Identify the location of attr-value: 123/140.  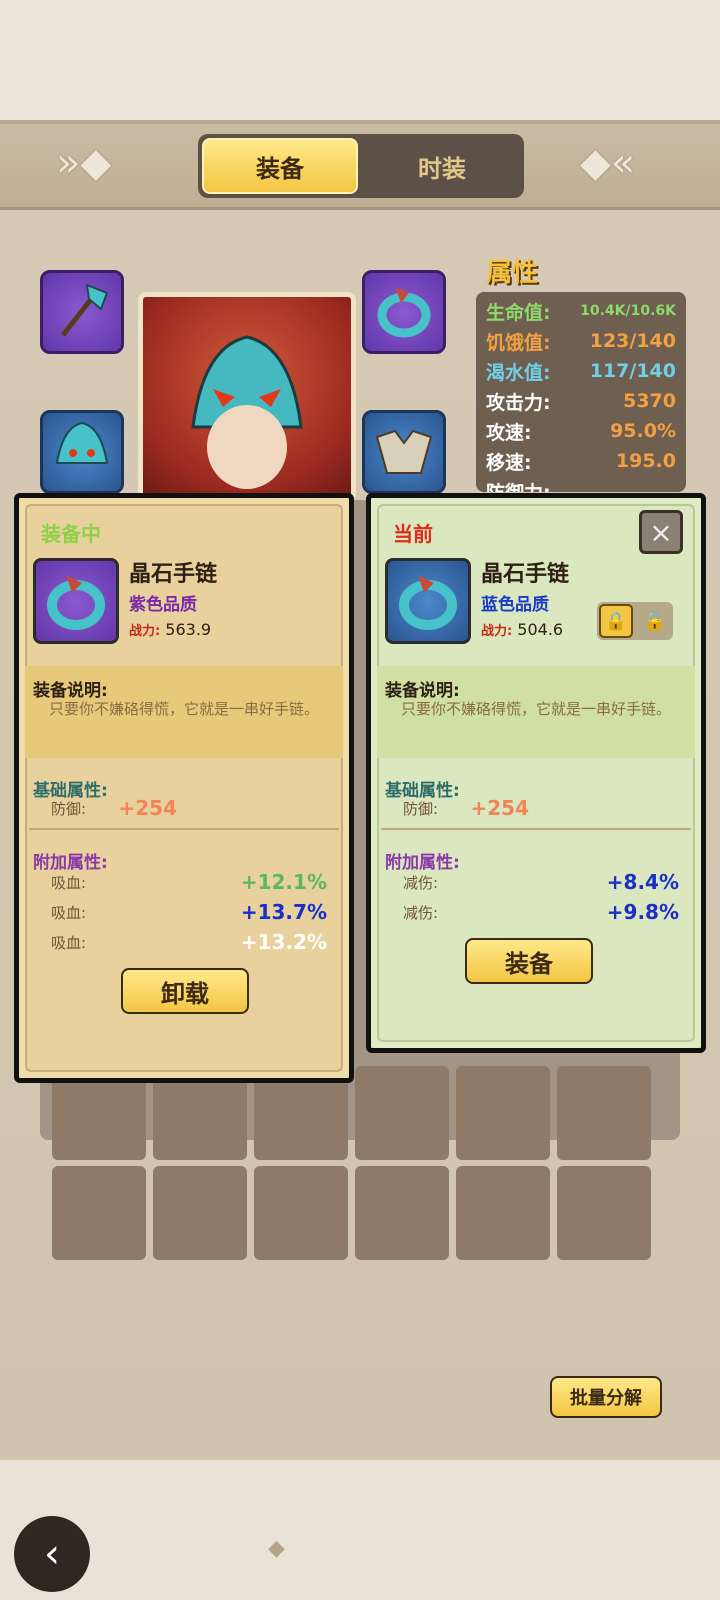
(632, 341).